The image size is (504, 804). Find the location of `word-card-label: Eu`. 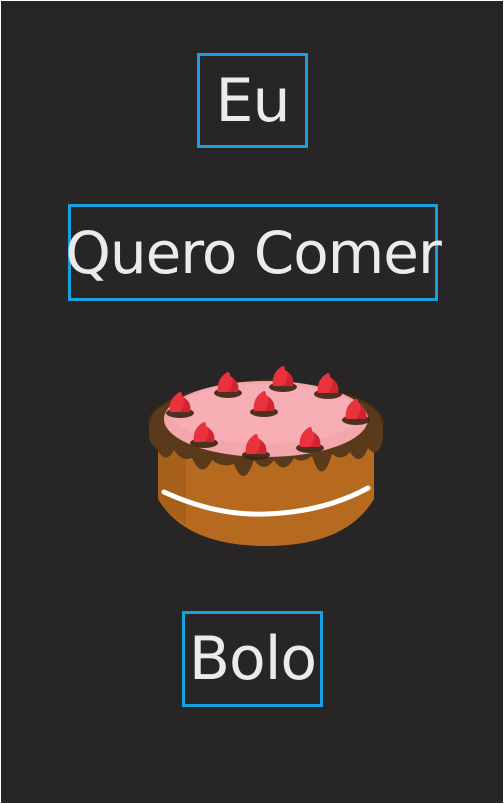

word-card-label: Eu is located at coordinates (253, 100).